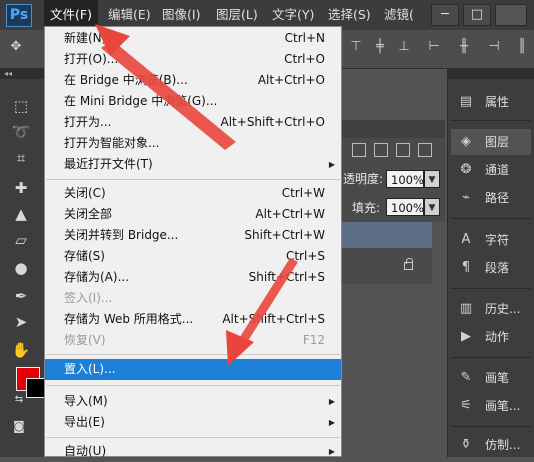 Image resolution: width=534 pixels, height=462 pixels. Describe the element at coordinates (464, 47) in the screenshot. I see `align-center-icon: ╫` at that location.